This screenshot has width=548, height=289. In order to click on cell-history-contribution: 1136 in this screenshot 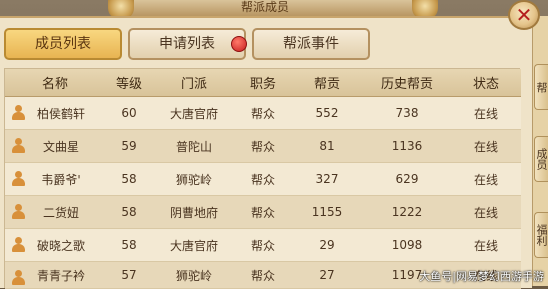, I will do `click(407, 146)`.